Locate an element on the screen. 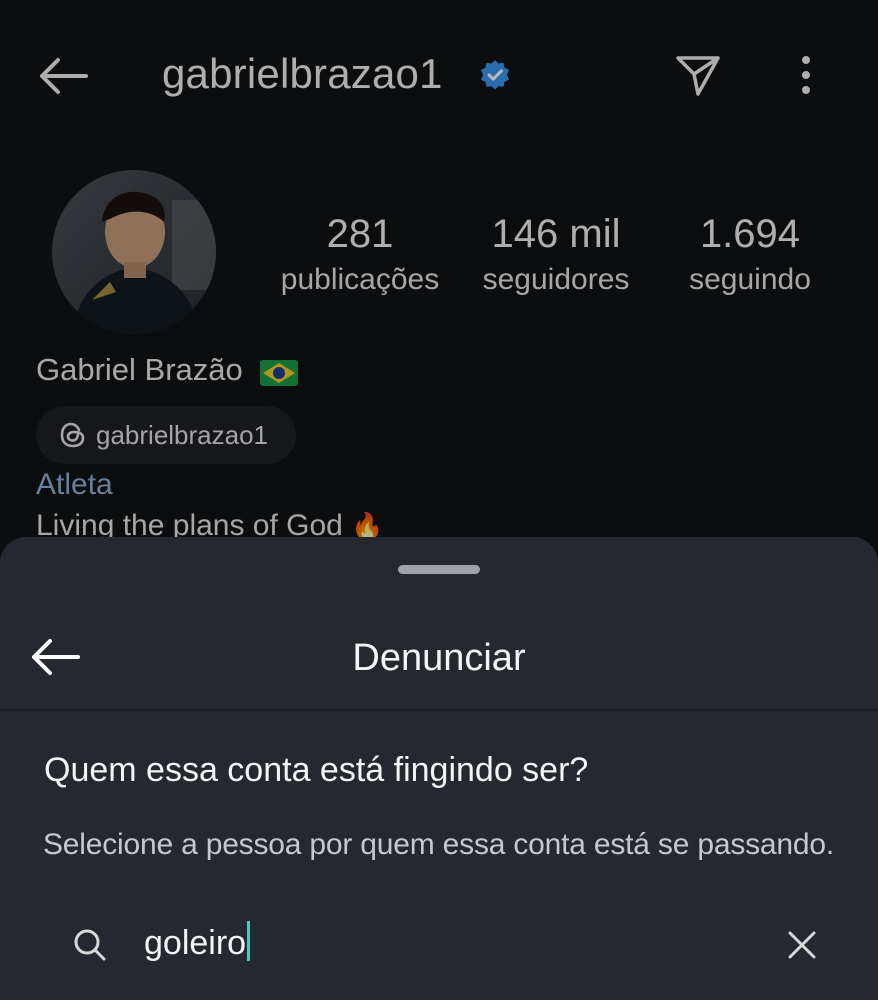 This screenshot has height=1000, width=878. search-icon is located at coordinates (90, 945).